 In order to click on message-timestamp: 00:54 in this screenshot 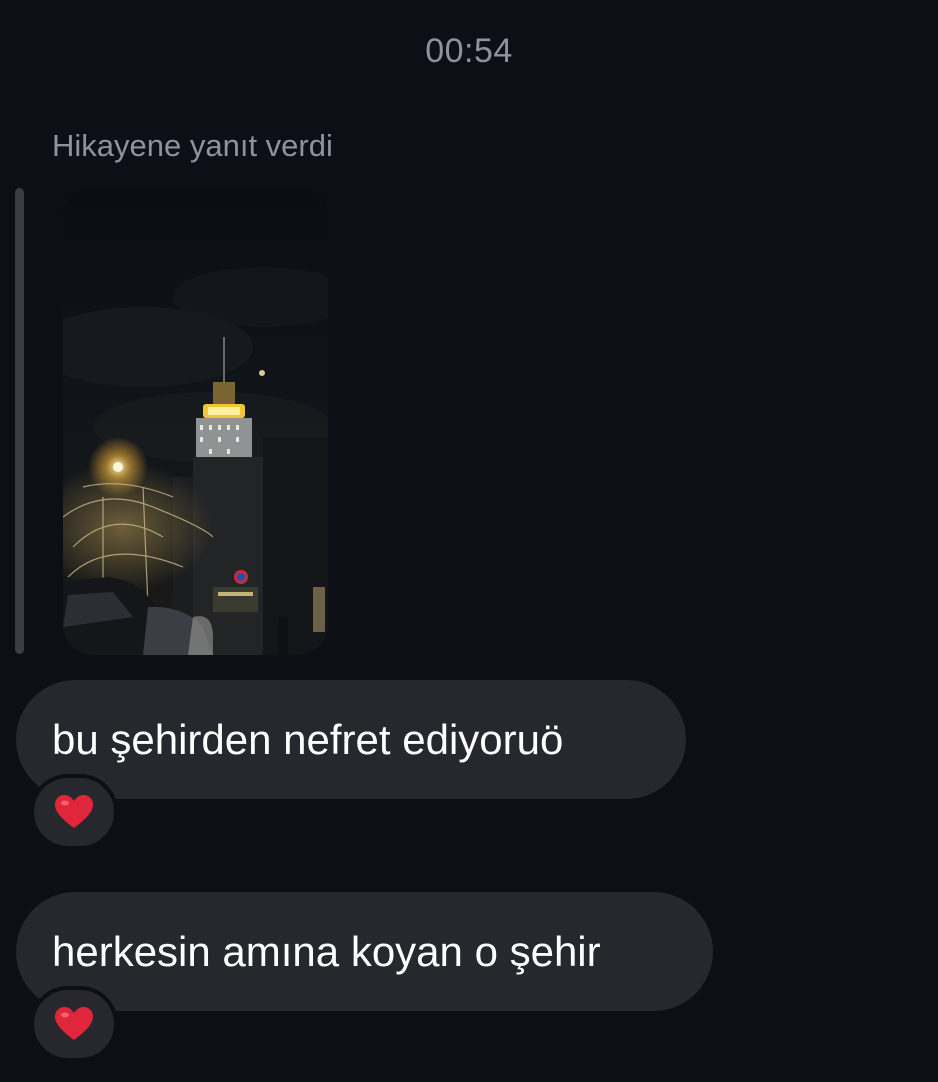, I will do `click(469, 51)`.